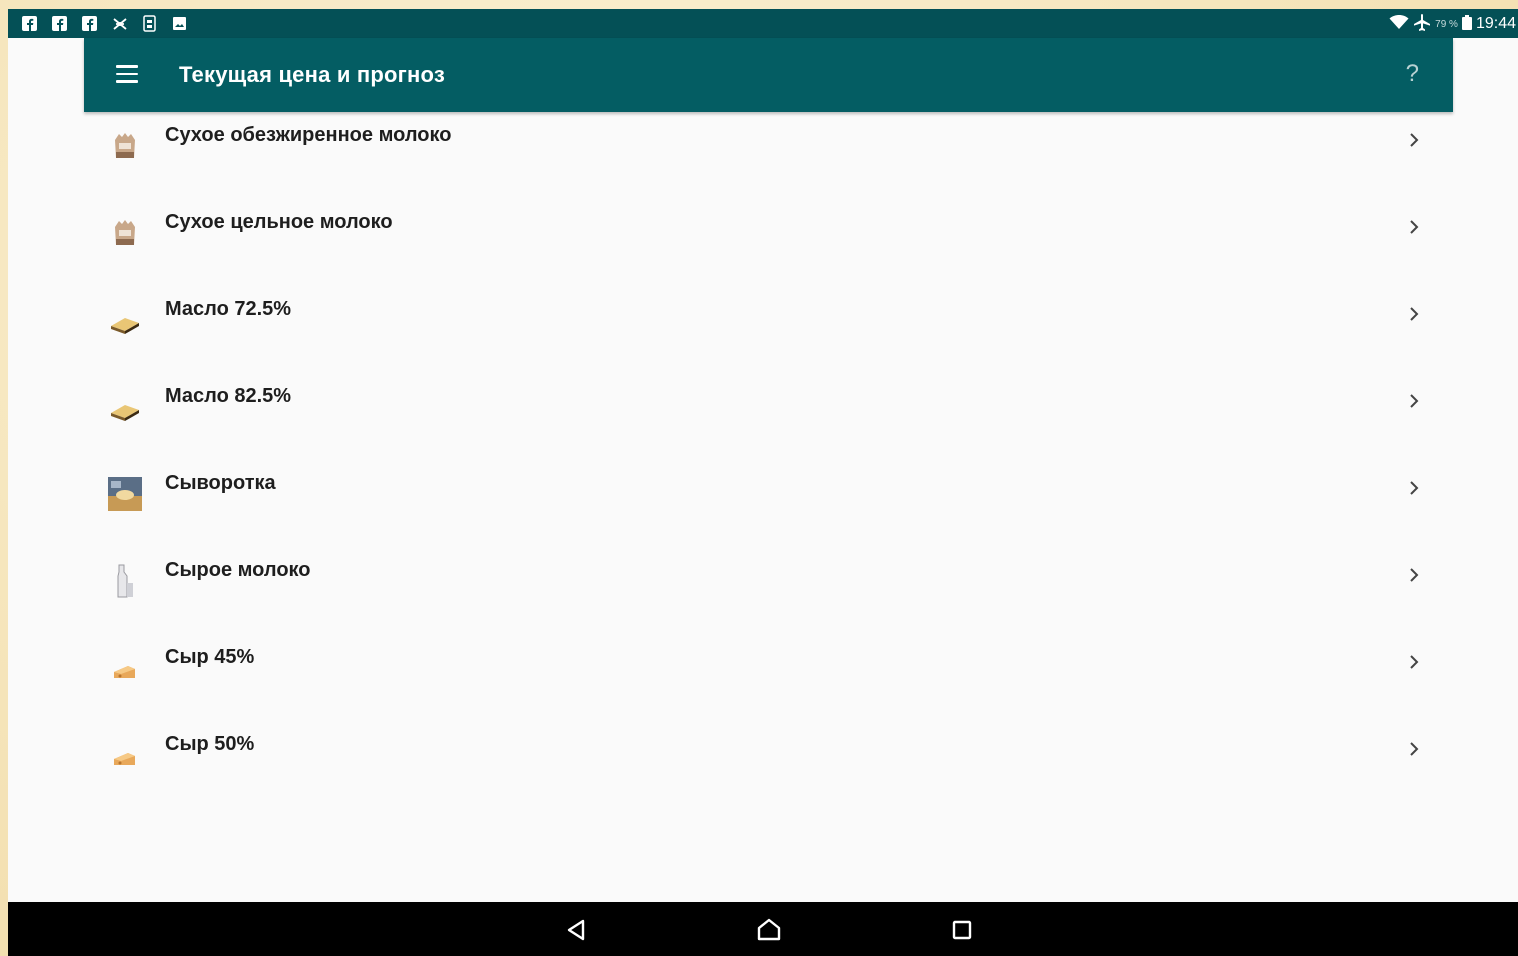  What do you see at coordinates (768, 764) in the screenshot?
I see `list-item-cheese-50: Сыр 50%` at bounding box center [768, 764].